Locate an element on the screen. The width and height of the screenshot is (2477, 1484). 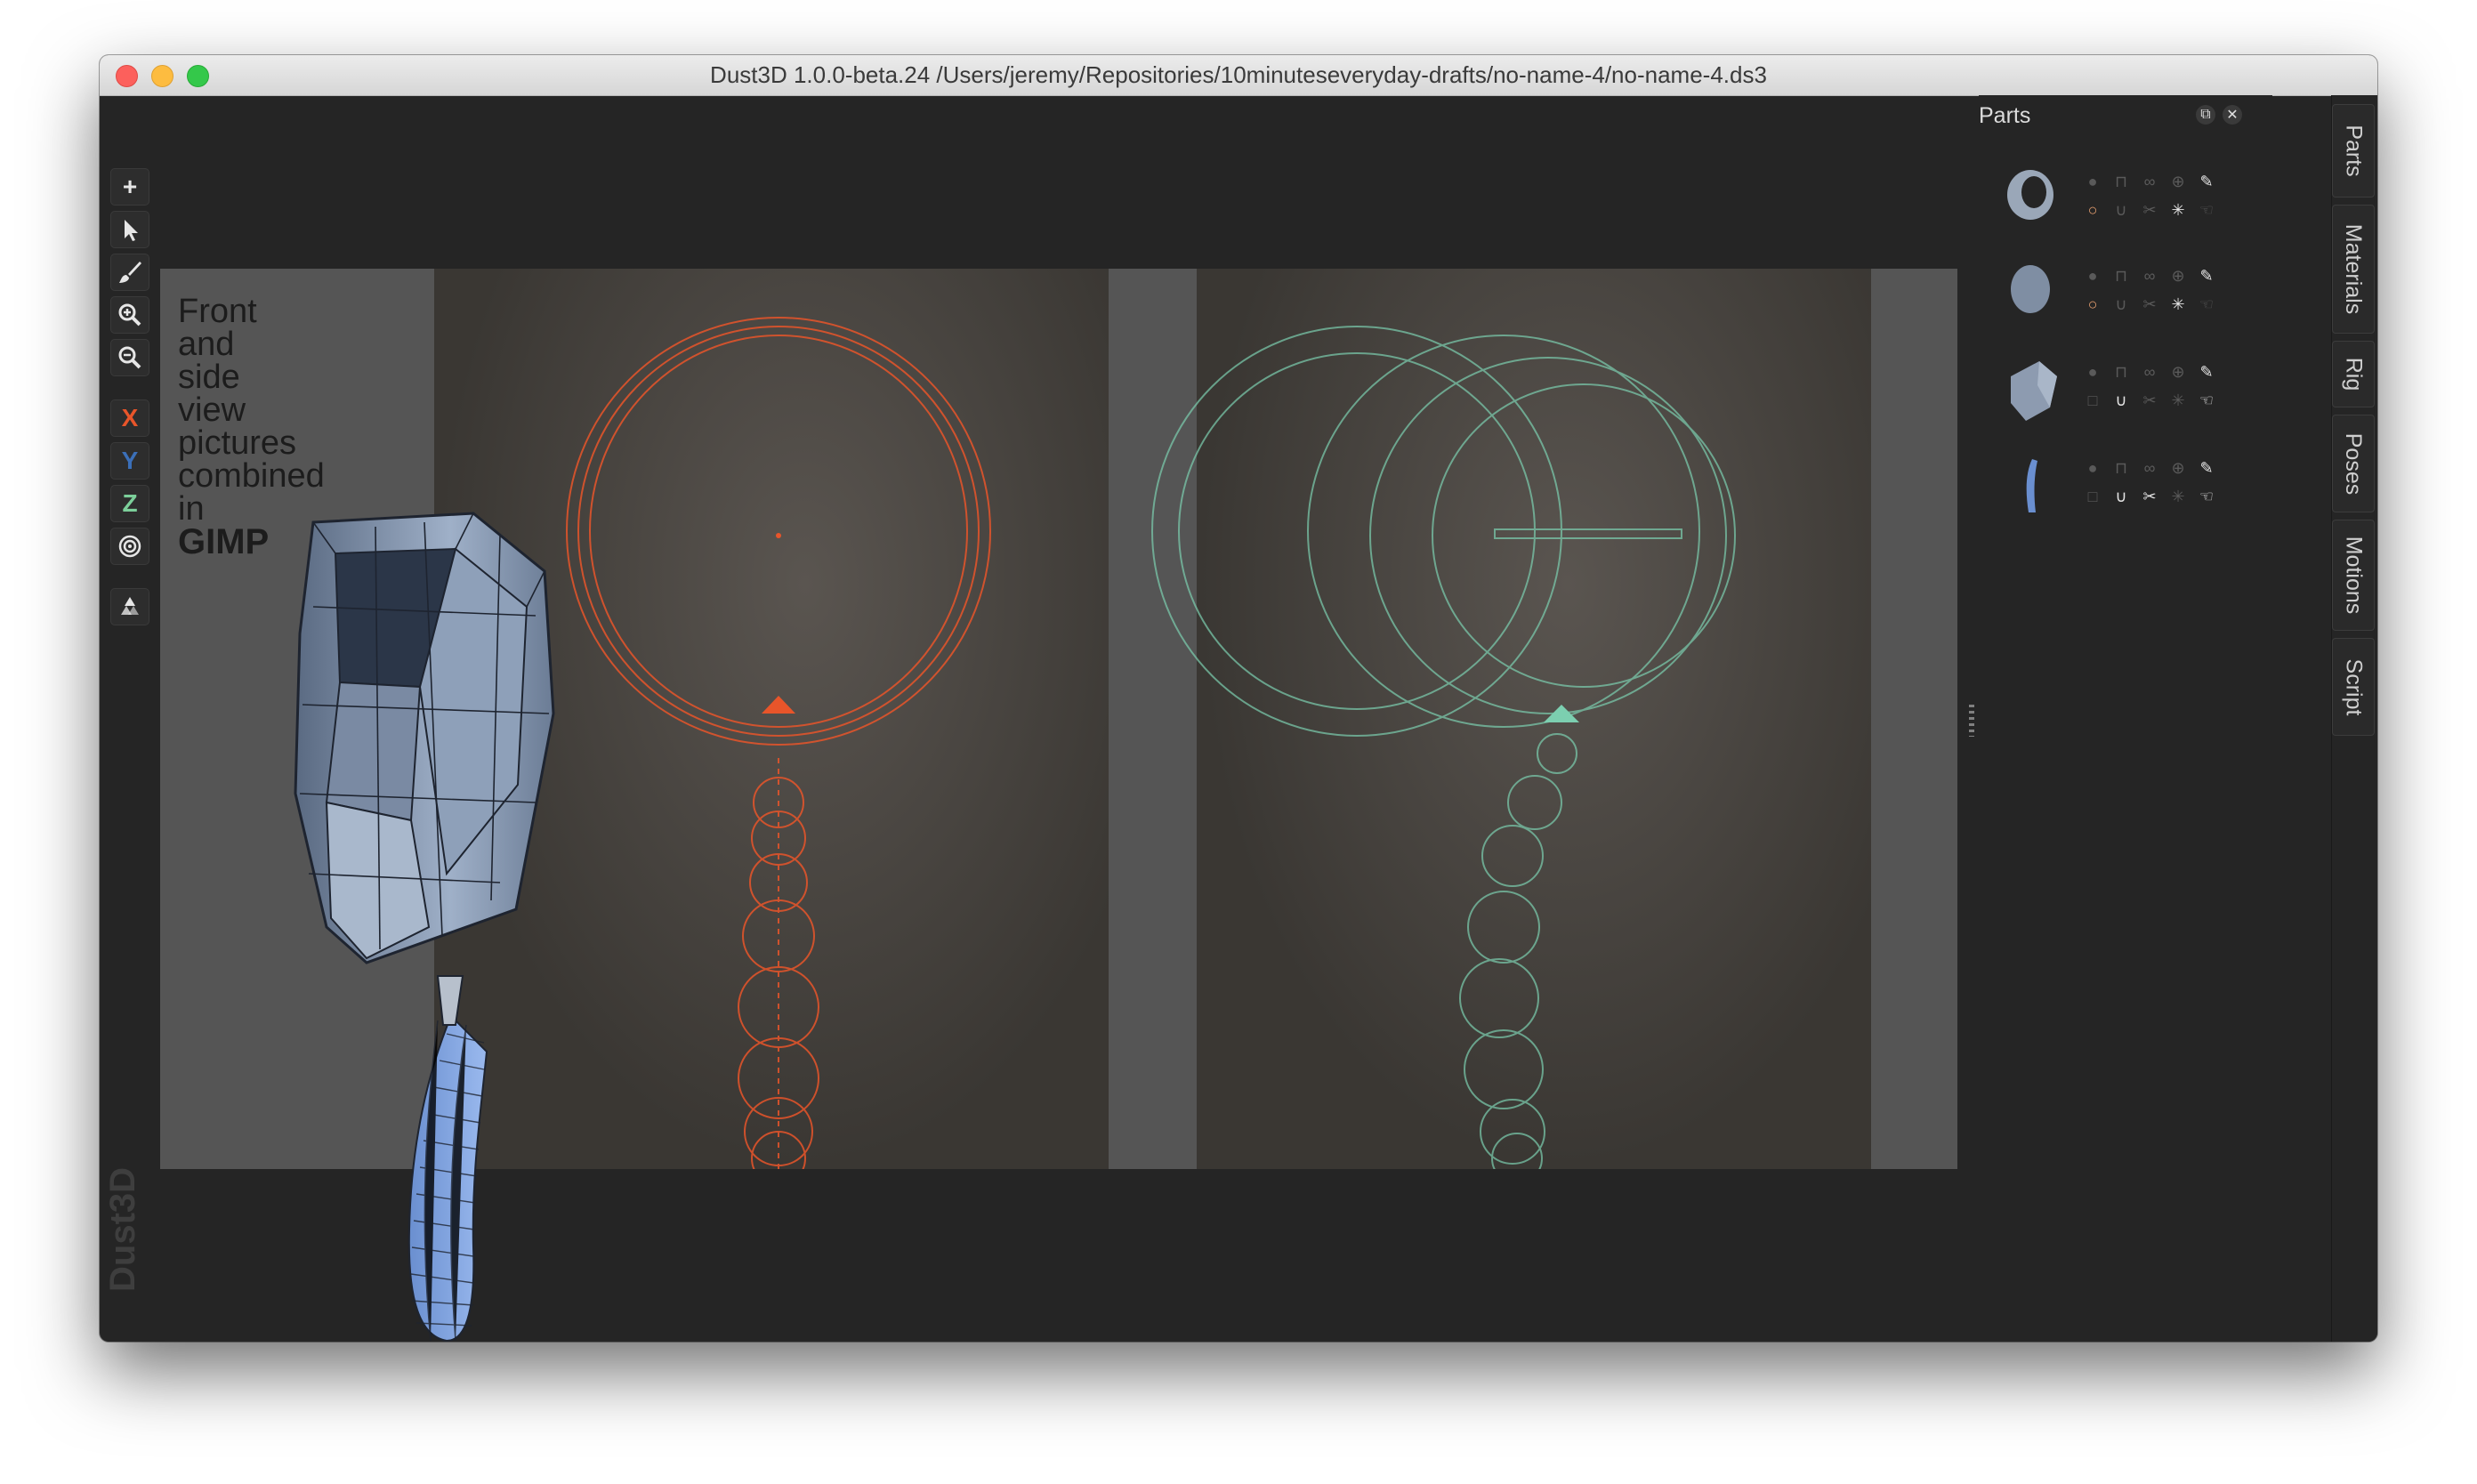
x-axis-icon: X is located at coordinates (130, 417).